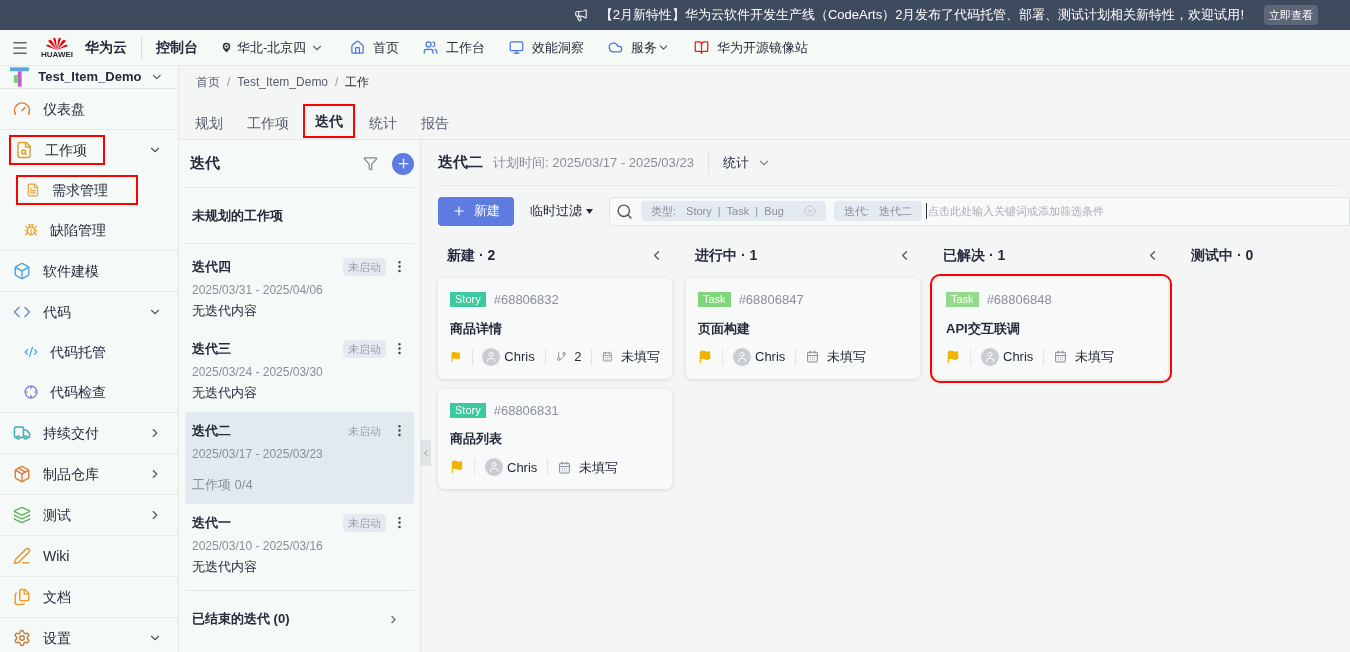 The image size is (1350, 652). I want to click on logo: HUAWEI, so click(57, 47).